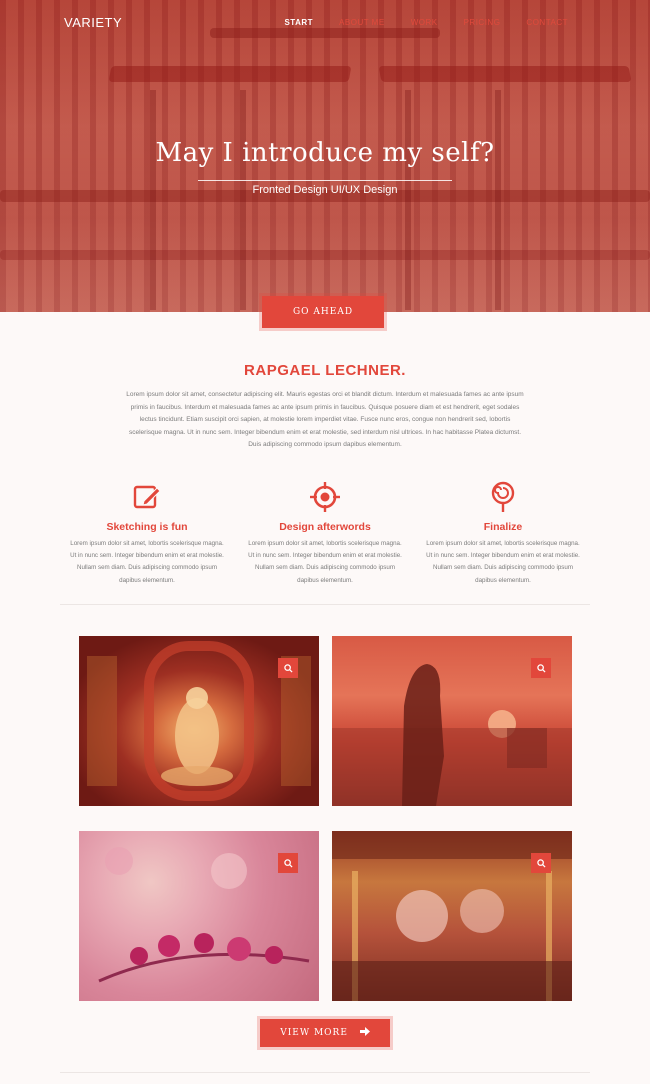  Describe the element at coordinates (314, 1033) in the screenshot. I see `view-more-label: VIEW MORE` at that location.